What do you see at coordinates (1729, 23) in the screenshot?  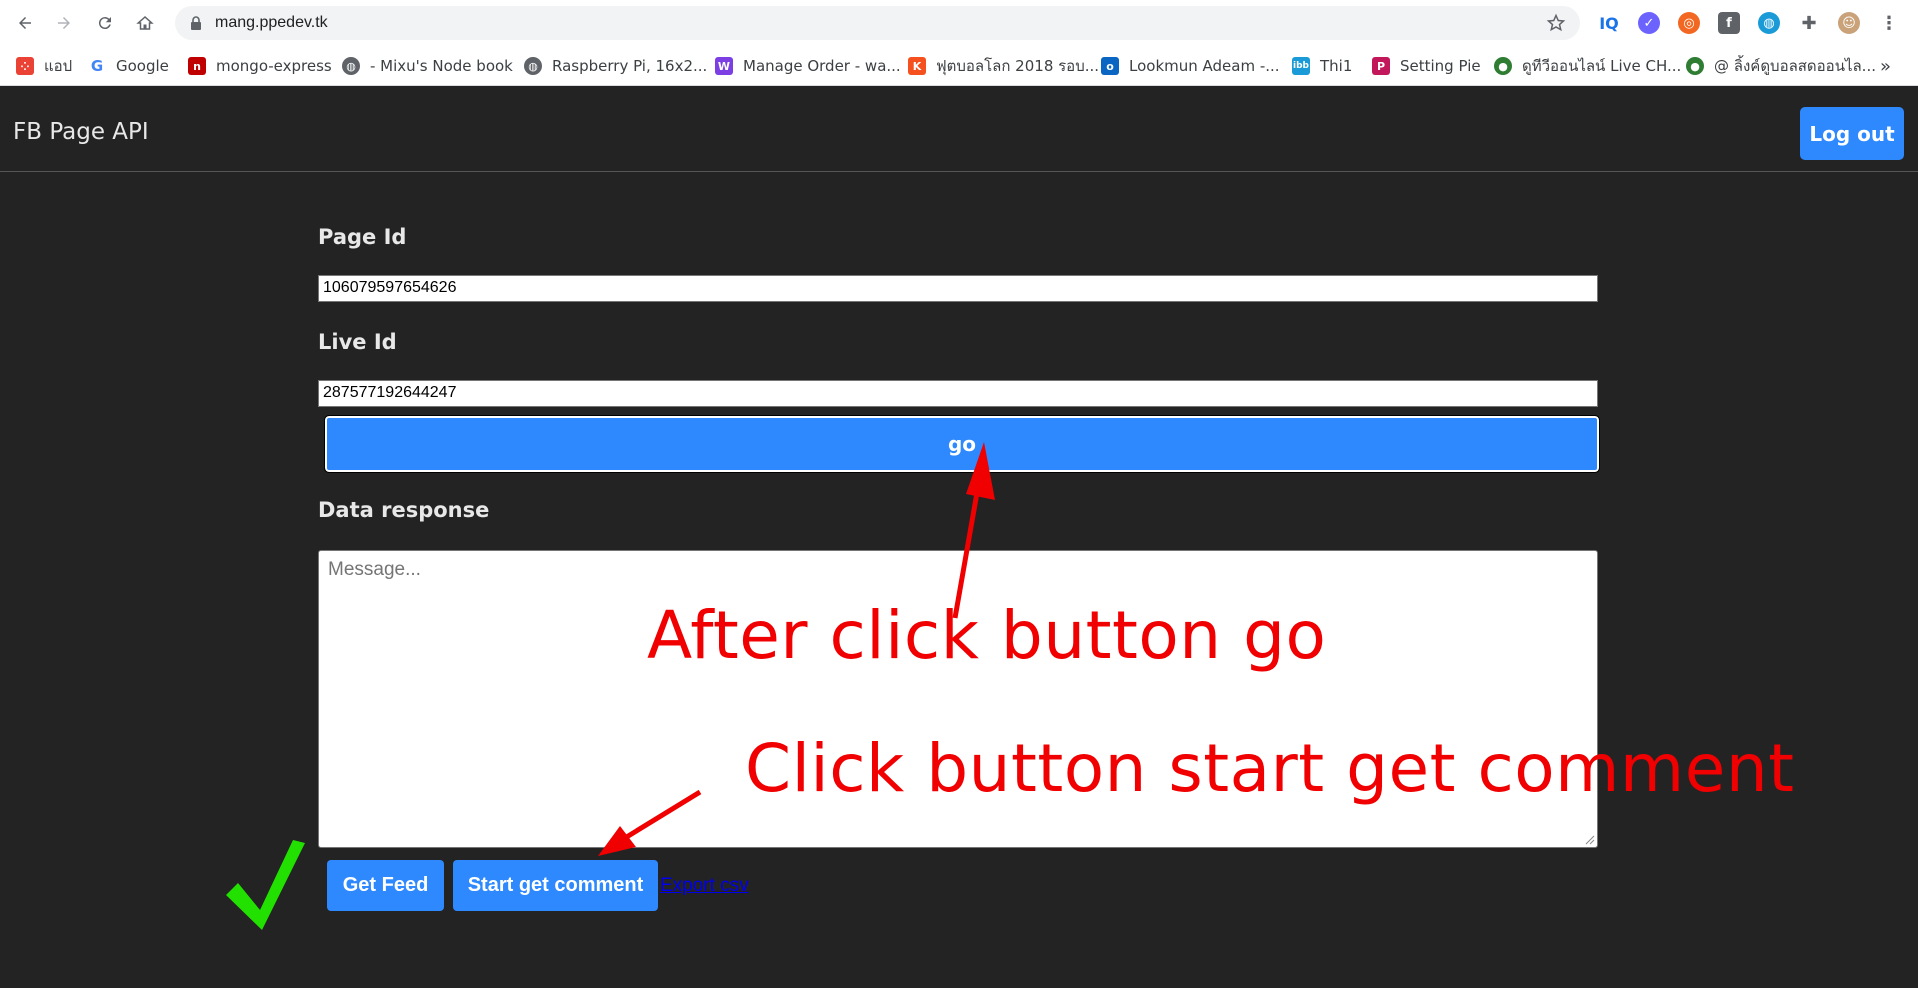 I see `facebook-extension-icon: f` at bounding box center [1729, 23].